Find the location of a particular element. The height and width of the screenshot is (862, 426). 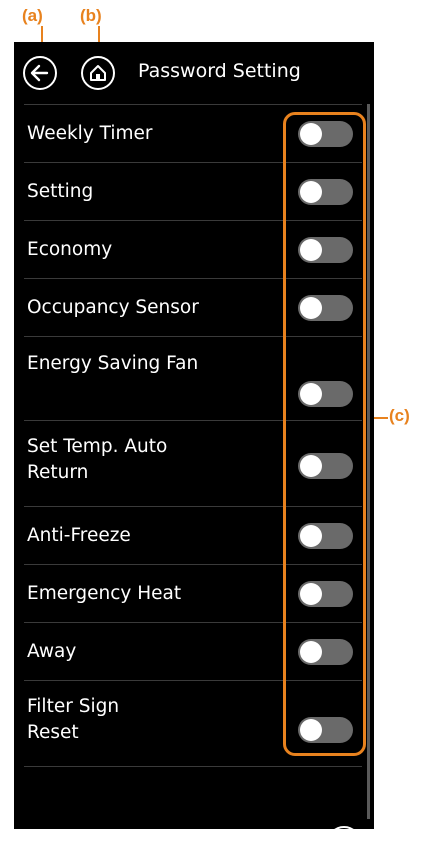

arrow-up-to-top-icon is located at coordinates (344, 844).